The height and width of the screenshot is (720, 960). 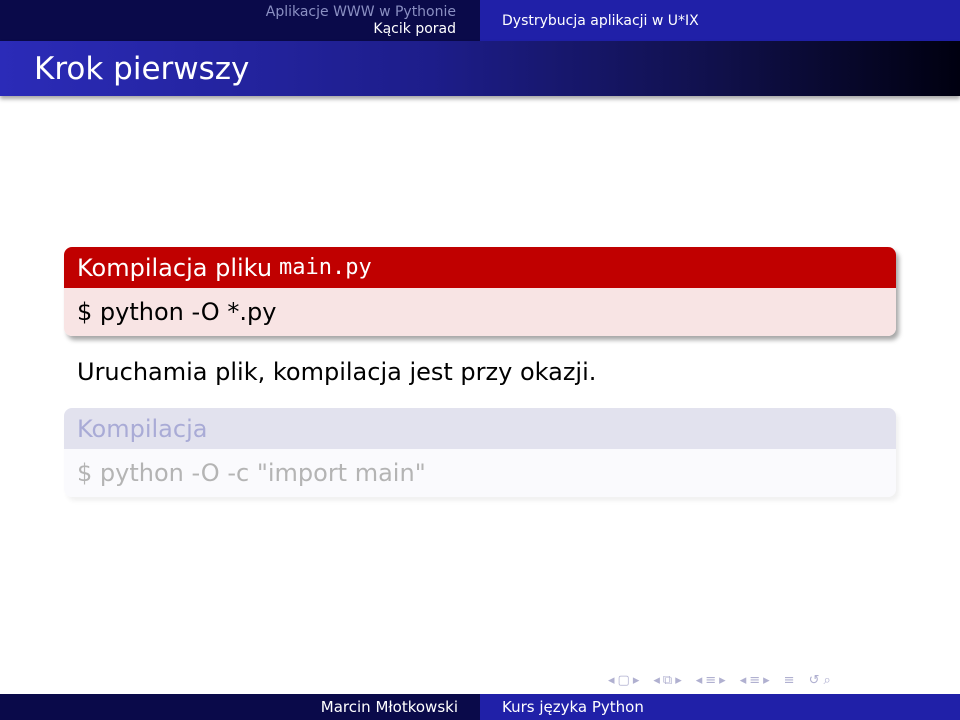 I want to click on search-icon: ⌕, so click(x=826, y=680).